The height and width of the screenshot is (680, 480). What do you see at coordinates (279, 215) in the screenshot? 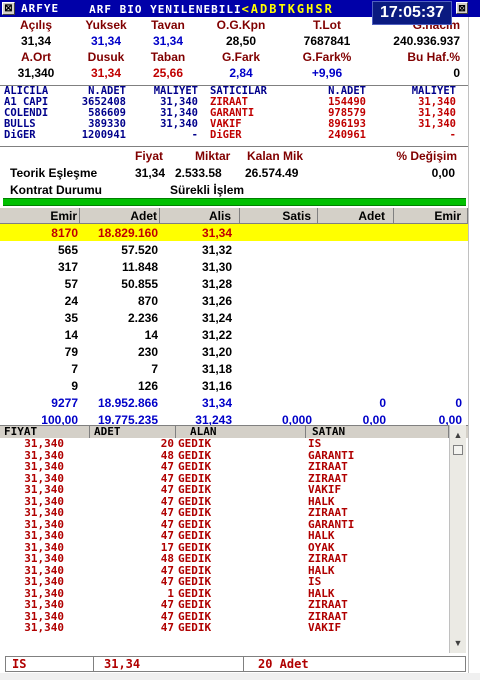
I see `depth-header-satis: Satis` at bounding box center [279, 215].